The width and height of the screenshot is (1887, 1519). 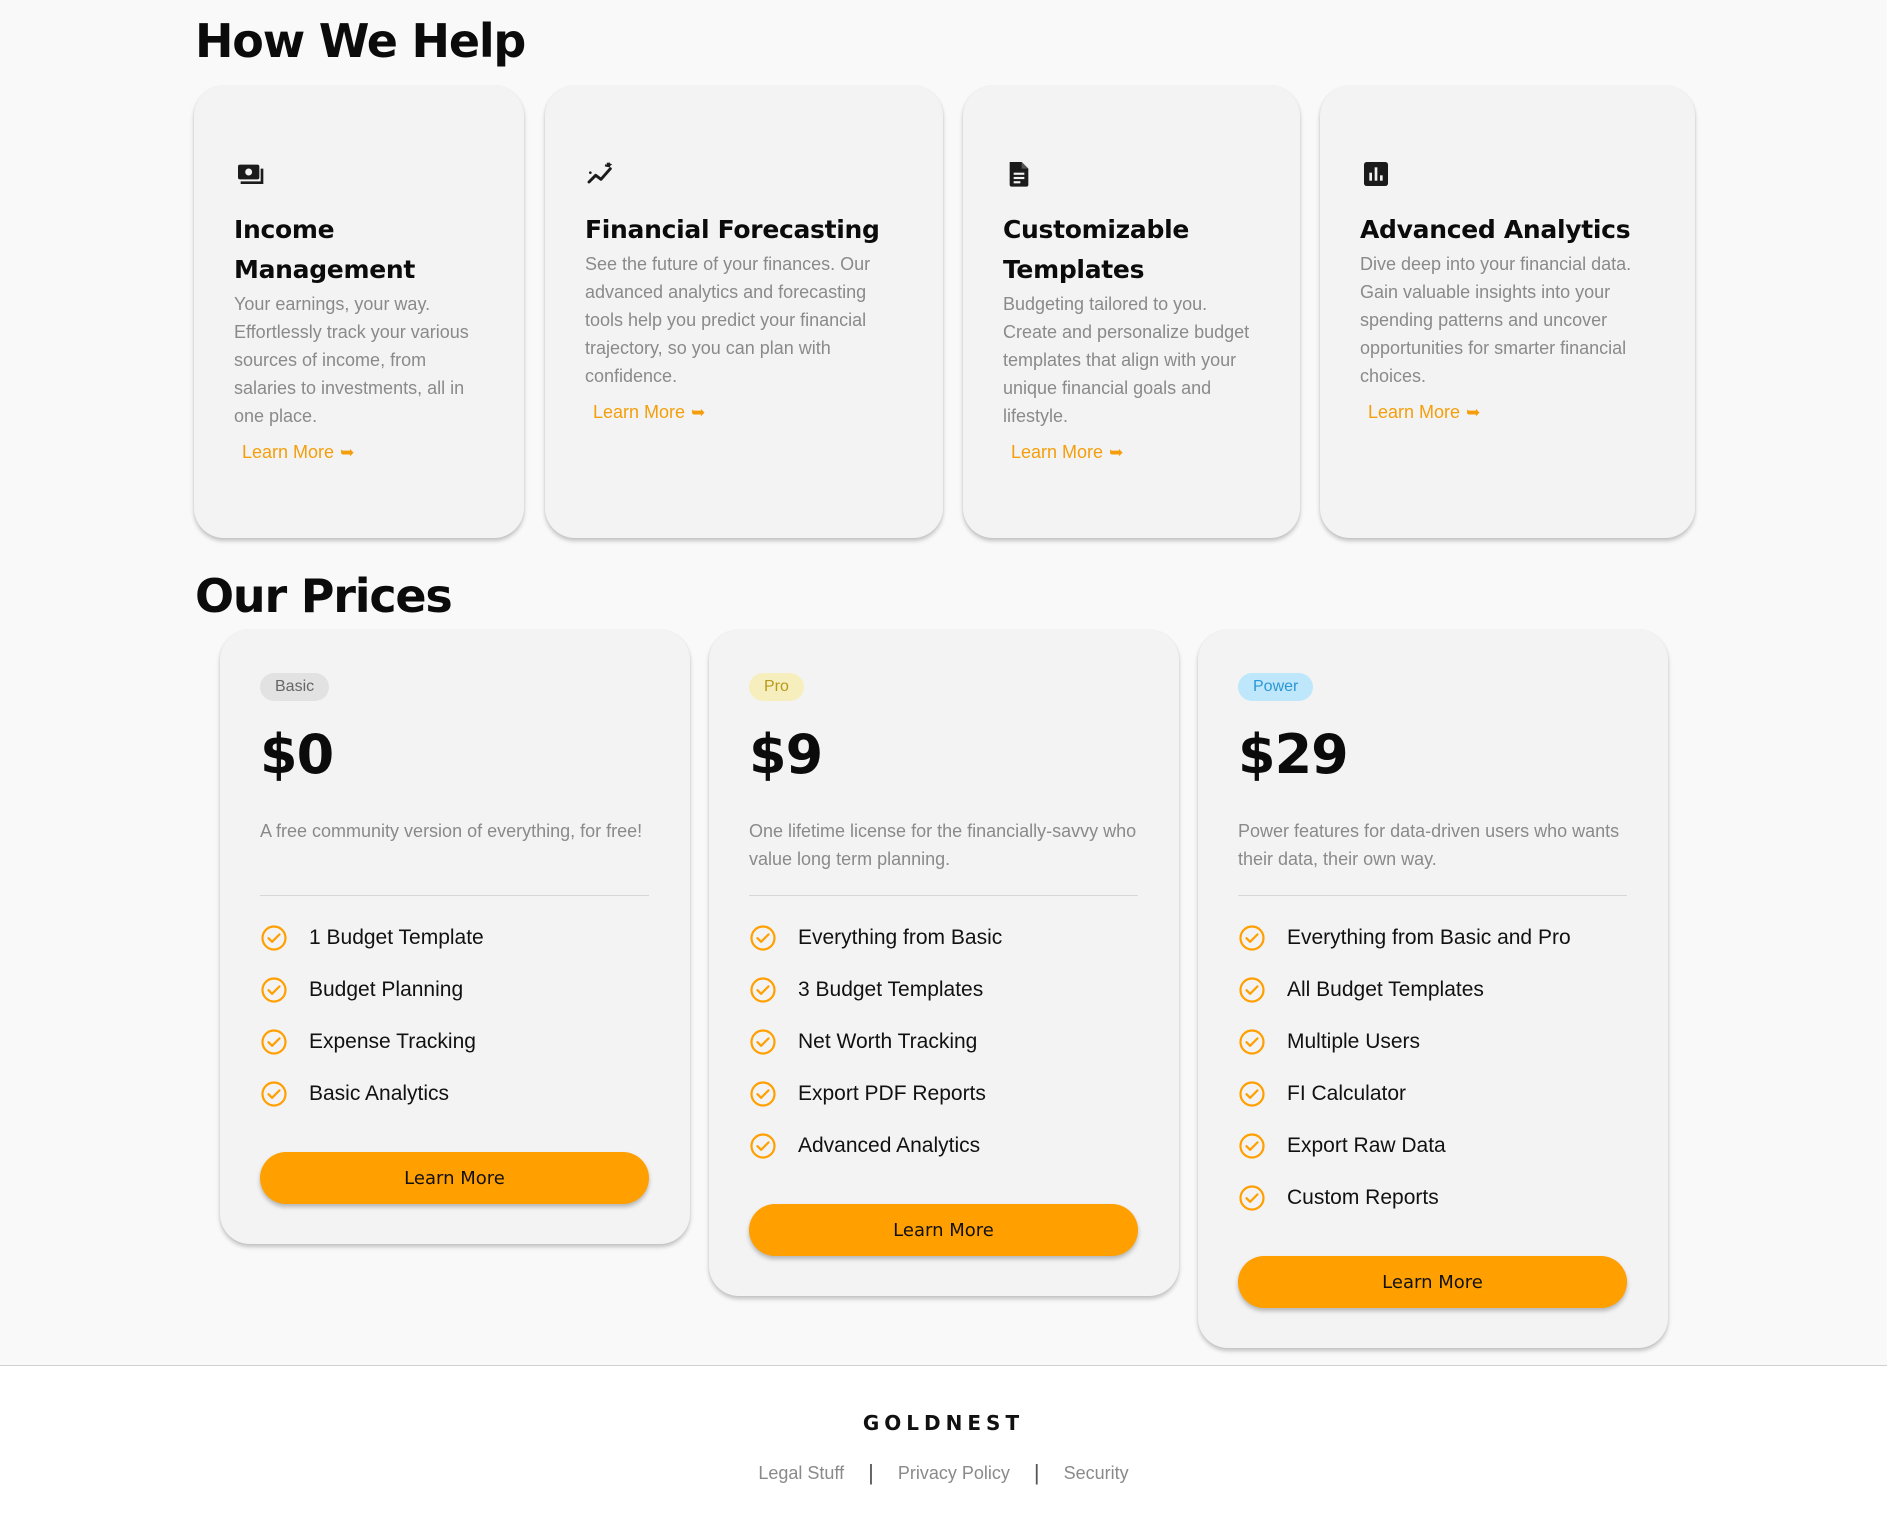 What do you see at coordinates (396, 937) in the screenshot?
I see `feature-label: 1 Budget Template` at bounding box center [396, 937].